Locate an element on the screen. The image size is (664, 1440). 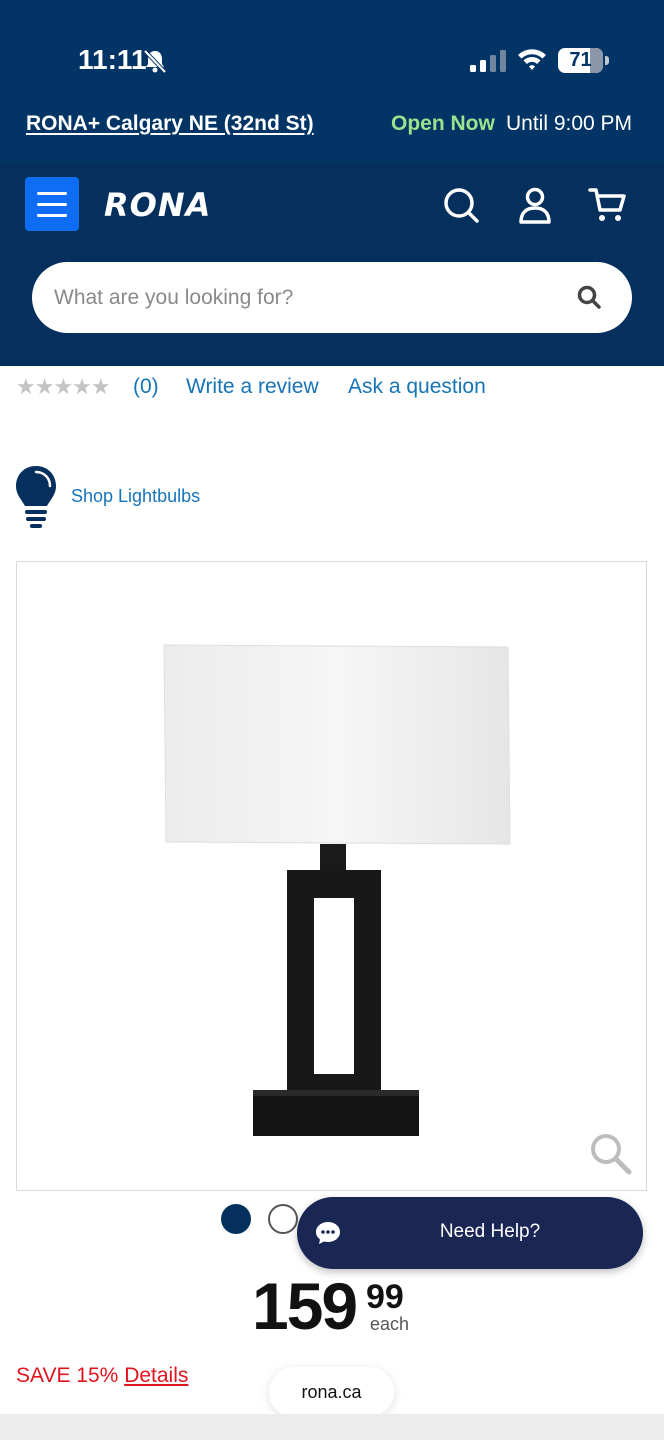
battery-percent: 71 is located at coordinates (580, 60).